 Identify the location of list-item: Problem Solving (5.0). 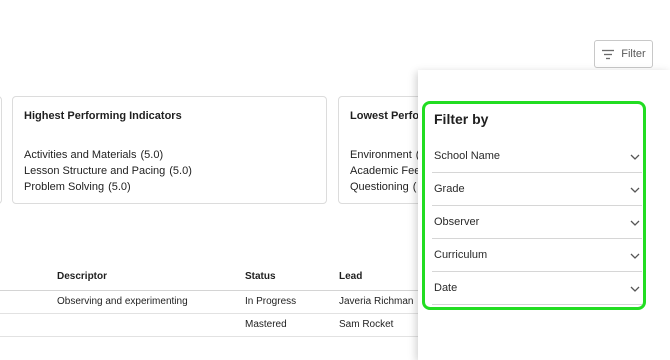
(77, 187).